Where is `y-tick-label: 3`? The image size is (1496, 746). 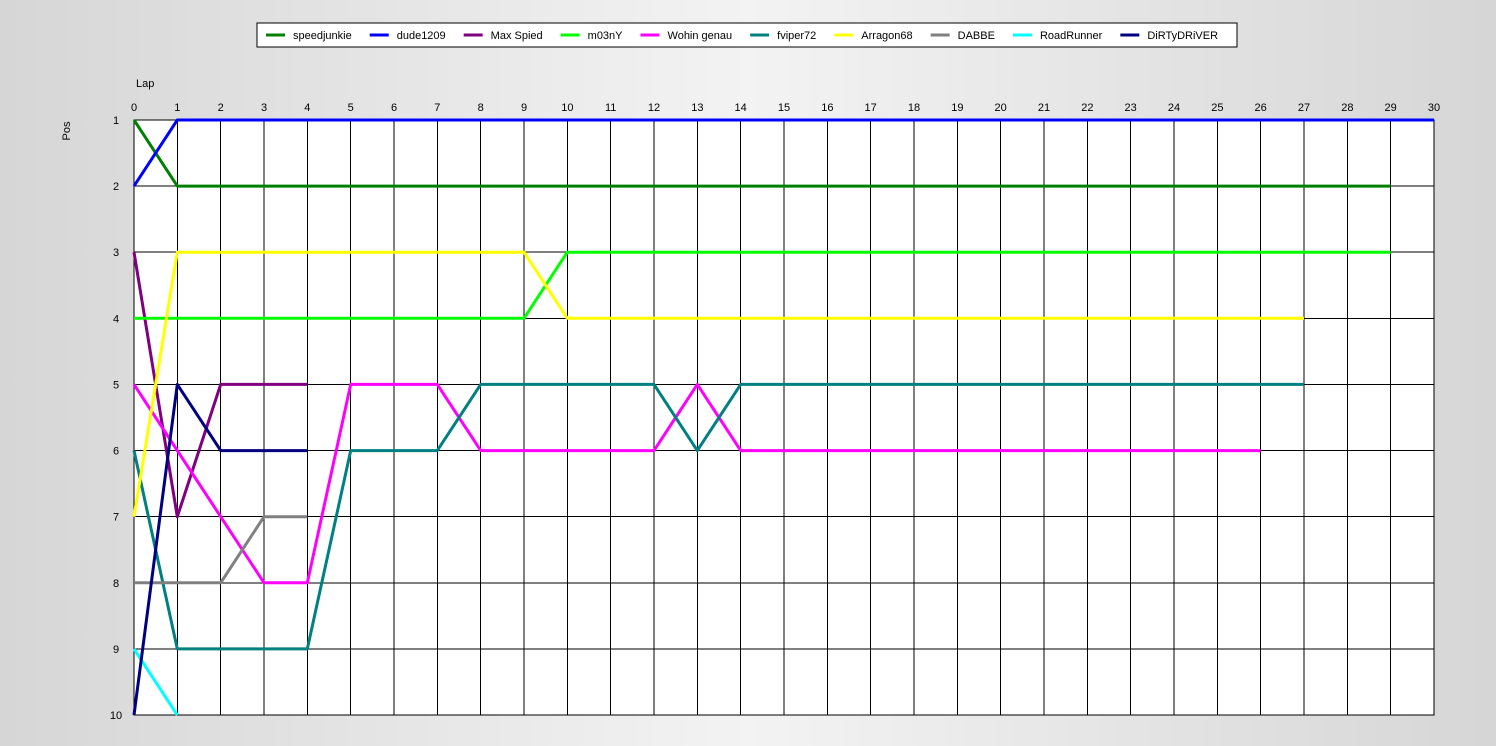
y-tick-label: 3 is located at coordinates (116, 253).